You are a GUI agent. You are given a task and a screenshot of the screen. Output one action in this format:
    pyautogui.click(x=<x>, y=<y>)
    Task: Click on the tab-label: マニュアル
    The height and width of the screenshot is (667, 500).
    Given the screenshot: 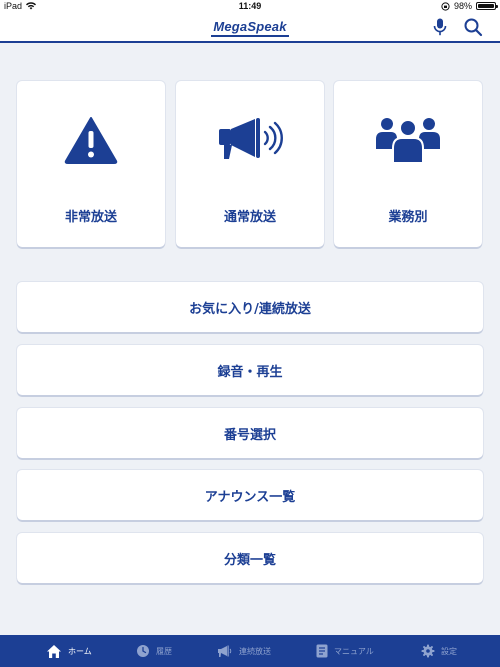 What is the action you would take?
    pyautogui.click(x=354, y=651)
    